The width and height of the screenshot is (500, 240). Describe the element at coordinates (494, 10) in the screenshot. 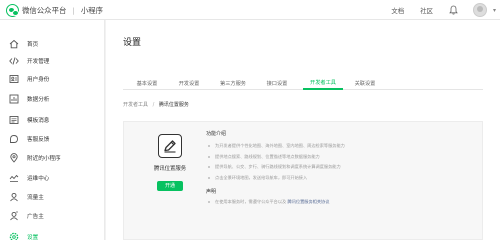

I see `chevron-down-icon: ▾` at that location.